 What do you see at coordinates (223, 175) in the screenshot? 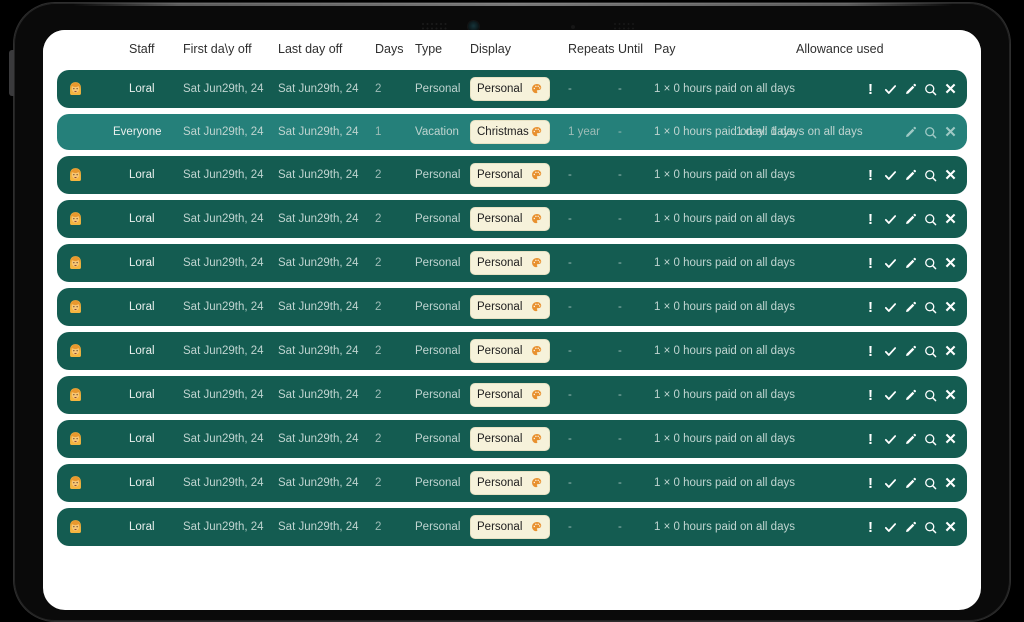
I see `cell-first_day: Sat Jun29th, 24` at bounding box center [223, 175].